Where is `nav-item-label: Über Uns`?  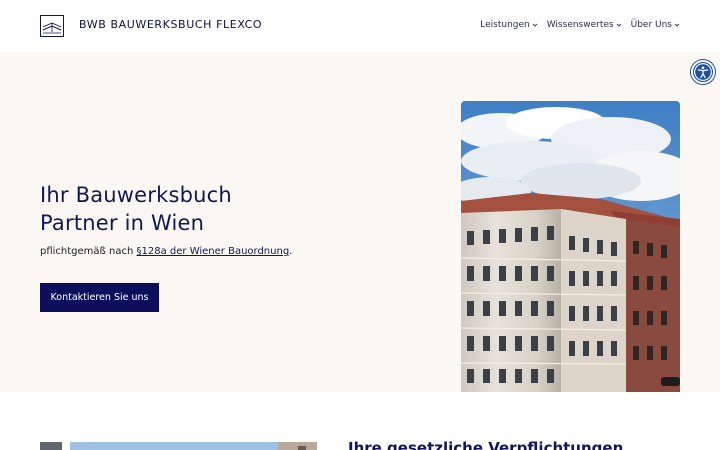 nav-item-label: Über Uns is located at coordinates (651, 25).